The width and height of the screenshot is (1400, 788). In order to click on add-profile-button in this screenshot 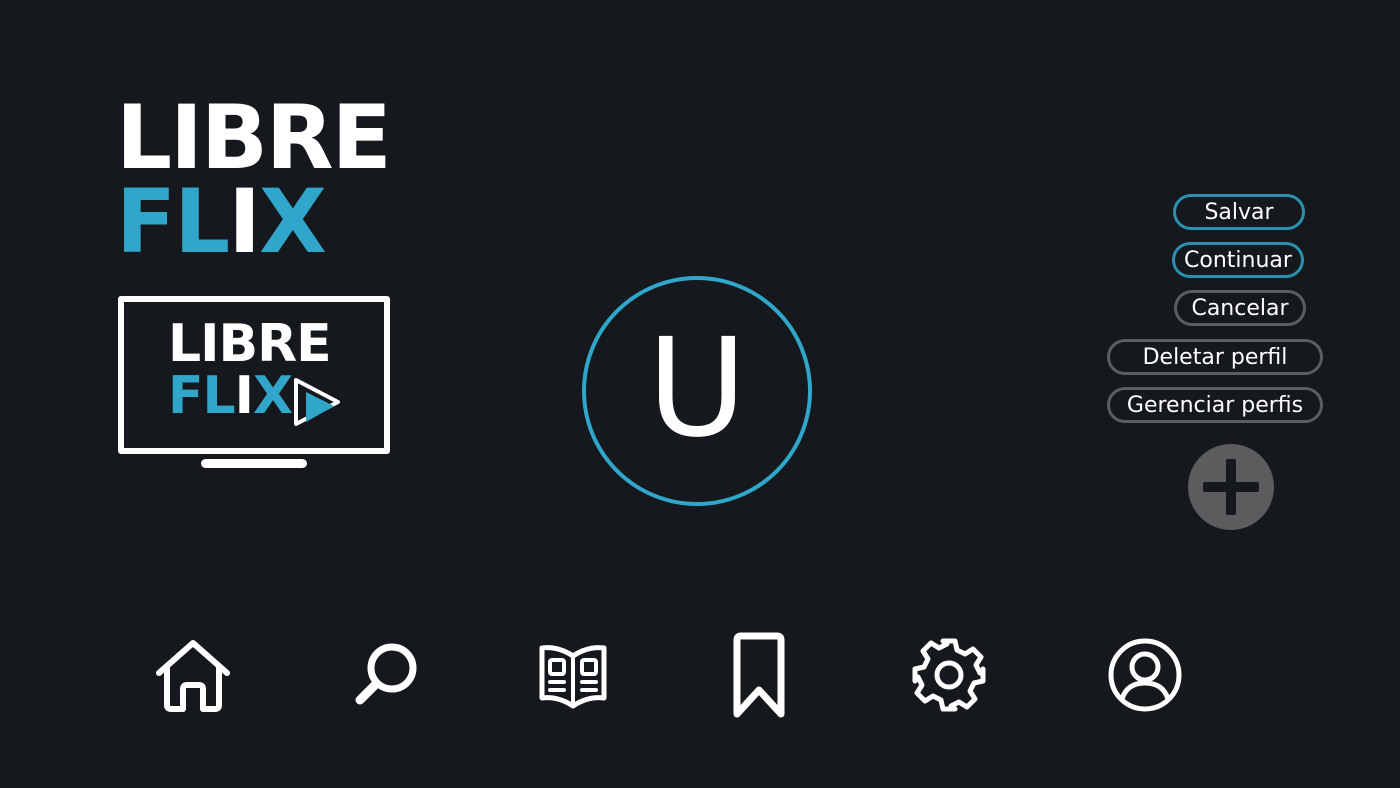, I will do `click(1231, 487)`.